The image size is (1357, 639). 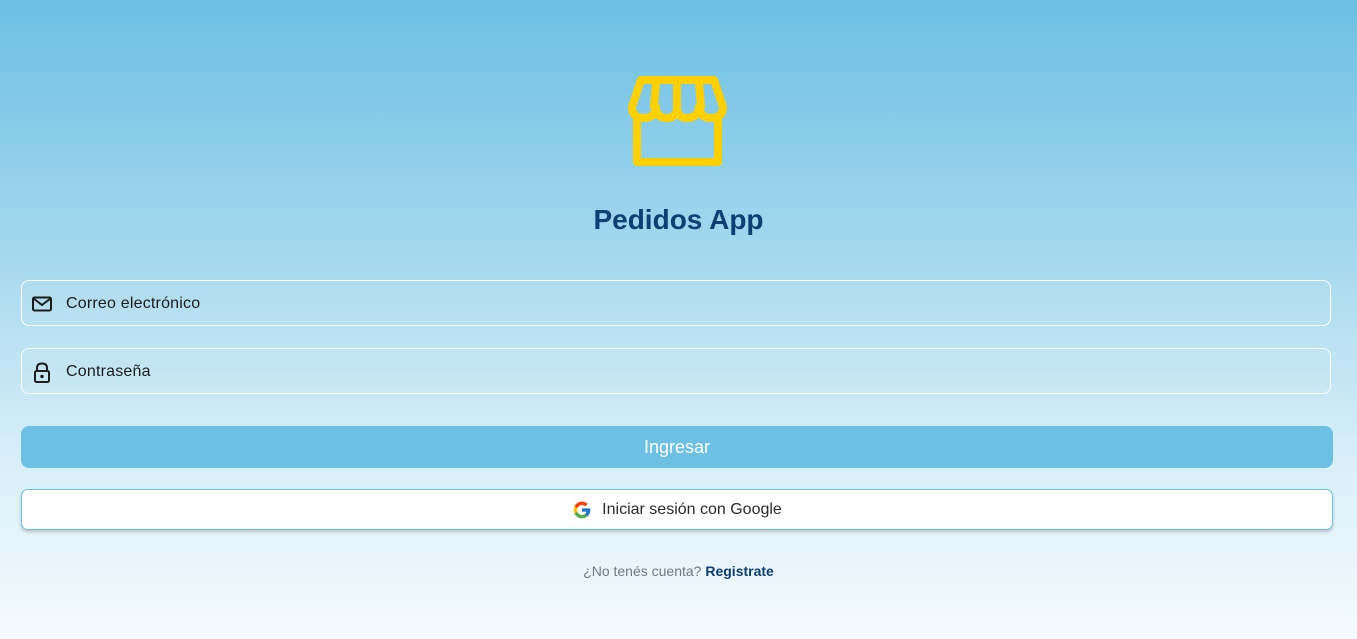 I want to click on google-signin-label: Iniciar sesión con Google, so click(x=692, y=509).